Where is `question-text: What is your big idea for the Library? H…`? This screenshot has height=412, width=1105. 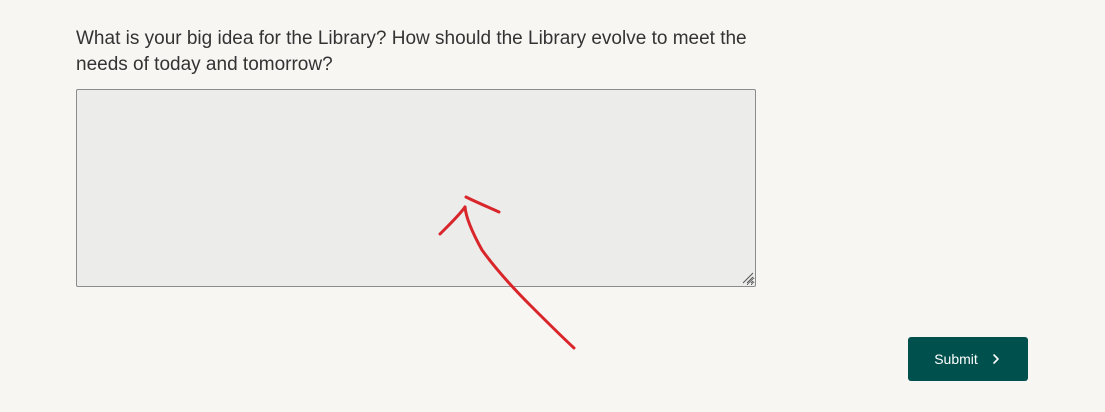
question-text: What is your big idea for the Library? H… is located at coordinates (411, 51).